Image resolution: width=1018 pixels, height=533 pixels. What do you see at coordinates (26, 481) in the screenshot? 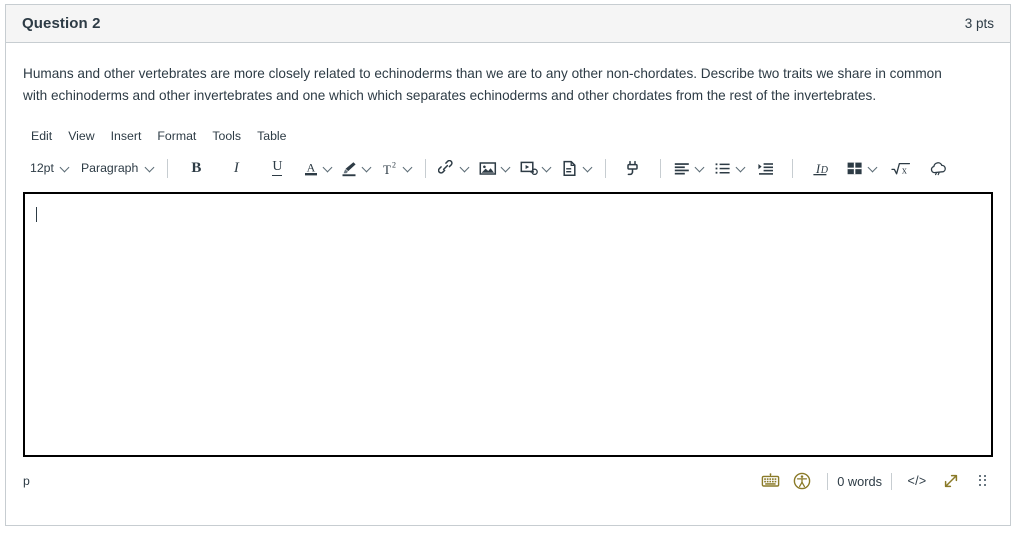
I see `element-path: p` at bounding box center [26, 481].